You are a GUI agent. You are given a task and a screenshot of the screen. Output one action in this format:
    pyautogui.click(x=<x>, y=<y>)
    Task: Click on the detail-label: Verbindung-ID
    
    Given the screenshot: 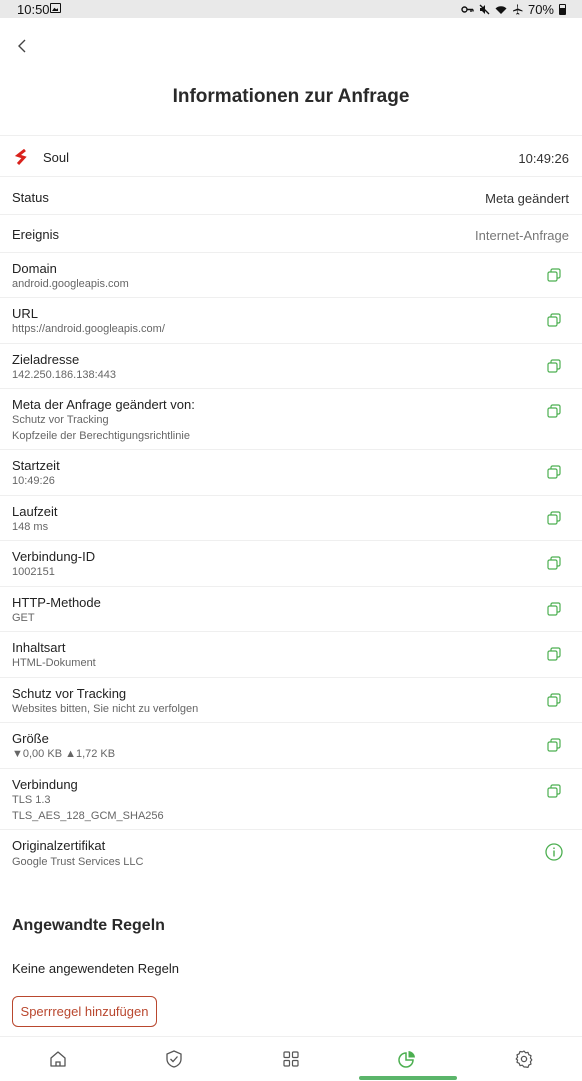 What is the action you would take?
    pyautogui.click(x=54, y=556)
    